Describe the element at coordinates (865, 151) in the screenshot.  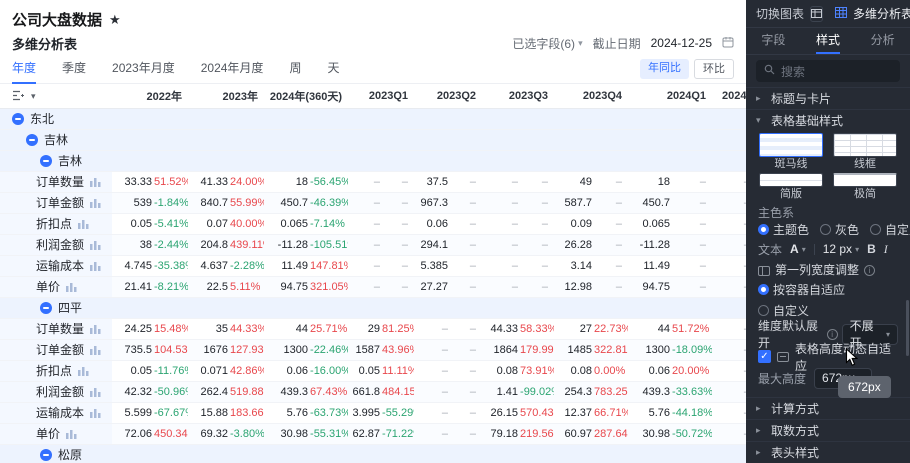
I see `table-style-option: 线框` at that location.